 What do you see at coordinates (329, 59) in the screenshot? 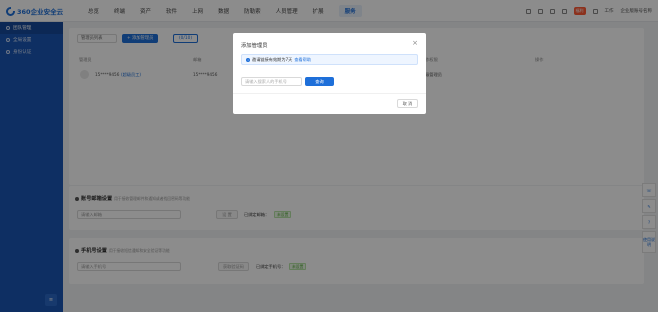
I see `modal-info-bar: i 邀请链接有效期为7天 查看帮助` at bounding box center [329, 59].